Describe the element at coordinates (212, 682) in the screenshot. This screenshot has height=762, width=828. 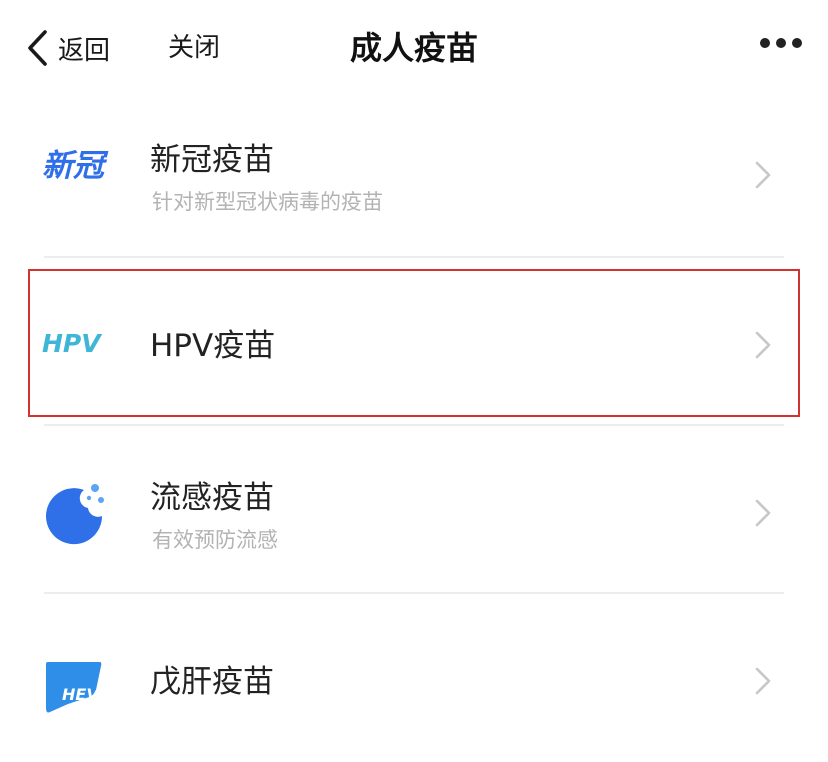
I see `item-name: 戊肝疫苗` at that location.